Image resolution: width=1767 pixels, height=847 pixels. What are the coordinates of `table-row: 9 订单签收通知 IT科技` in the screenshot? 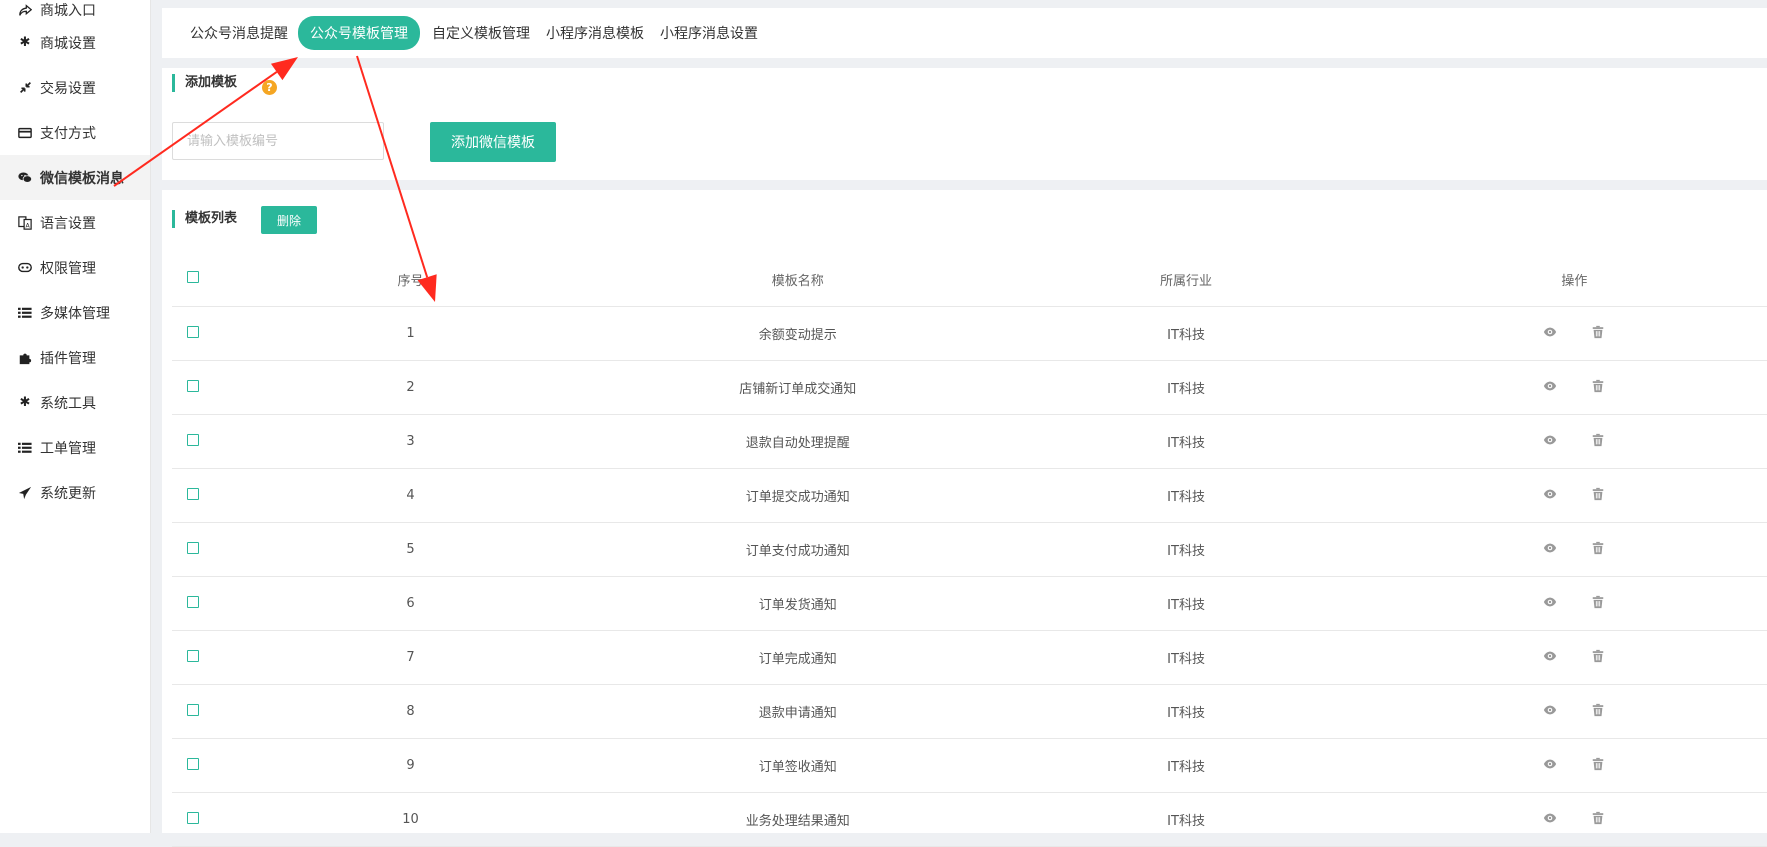 It's located at (969, 765).